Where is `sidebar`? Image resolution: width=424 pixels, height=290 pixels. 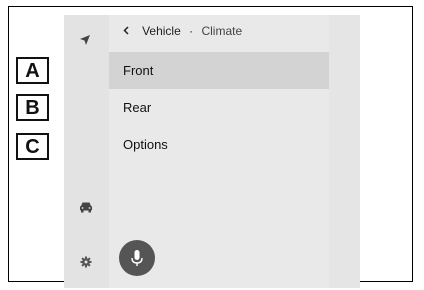 sidebar is located at coordinates (86, 151).